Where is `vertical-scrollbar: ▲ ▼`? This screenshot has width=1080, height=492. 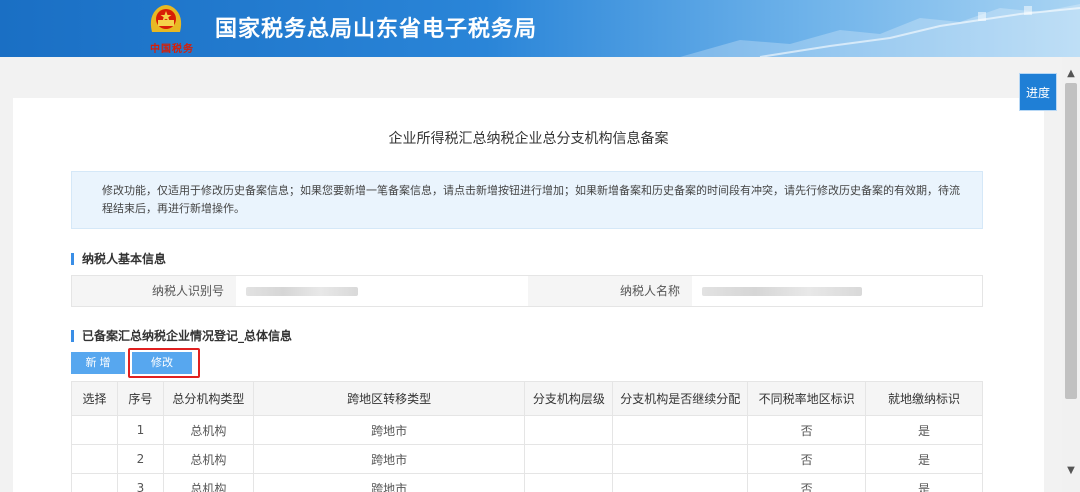 vertical-scrollbar: ▲ ▼ is located at coordinates (1071, 274).